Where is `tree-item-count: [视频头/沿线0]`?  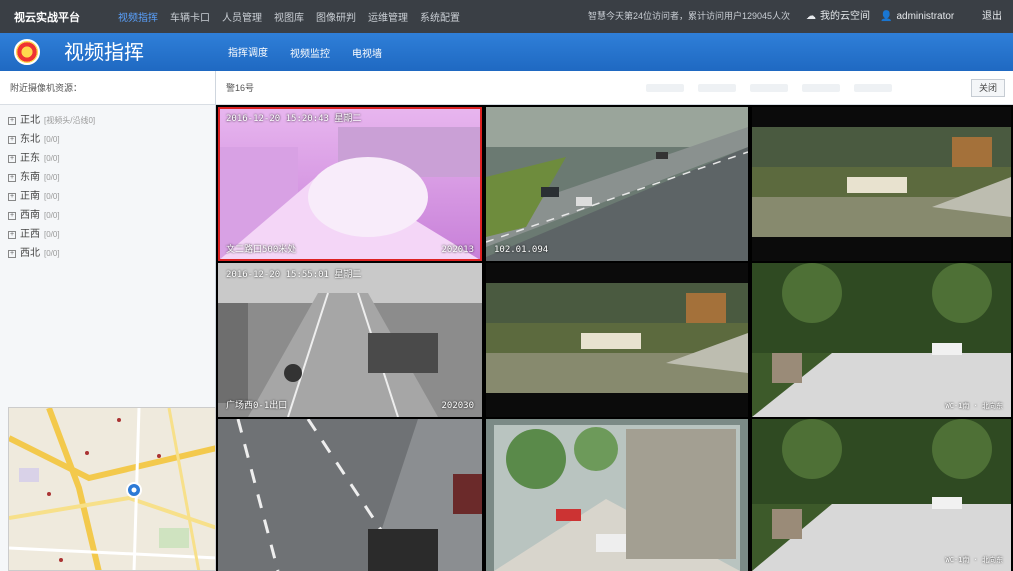 tree-item-count: [视频头/沿线0] is located at coordinates (70, 120).